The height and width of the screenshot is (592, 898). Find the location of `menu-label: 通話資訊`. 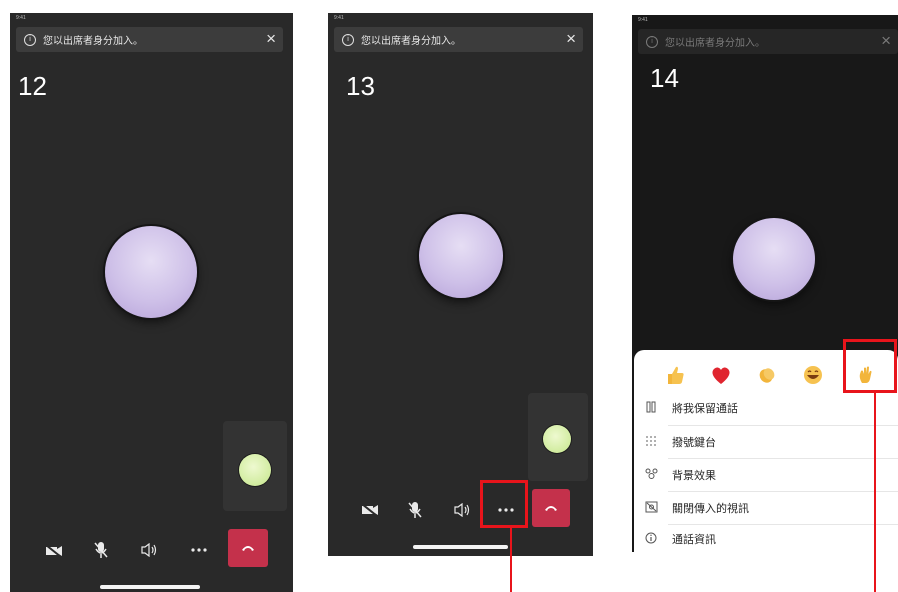

menu-label: 通話資訊 is located at coordinates (694, 540).